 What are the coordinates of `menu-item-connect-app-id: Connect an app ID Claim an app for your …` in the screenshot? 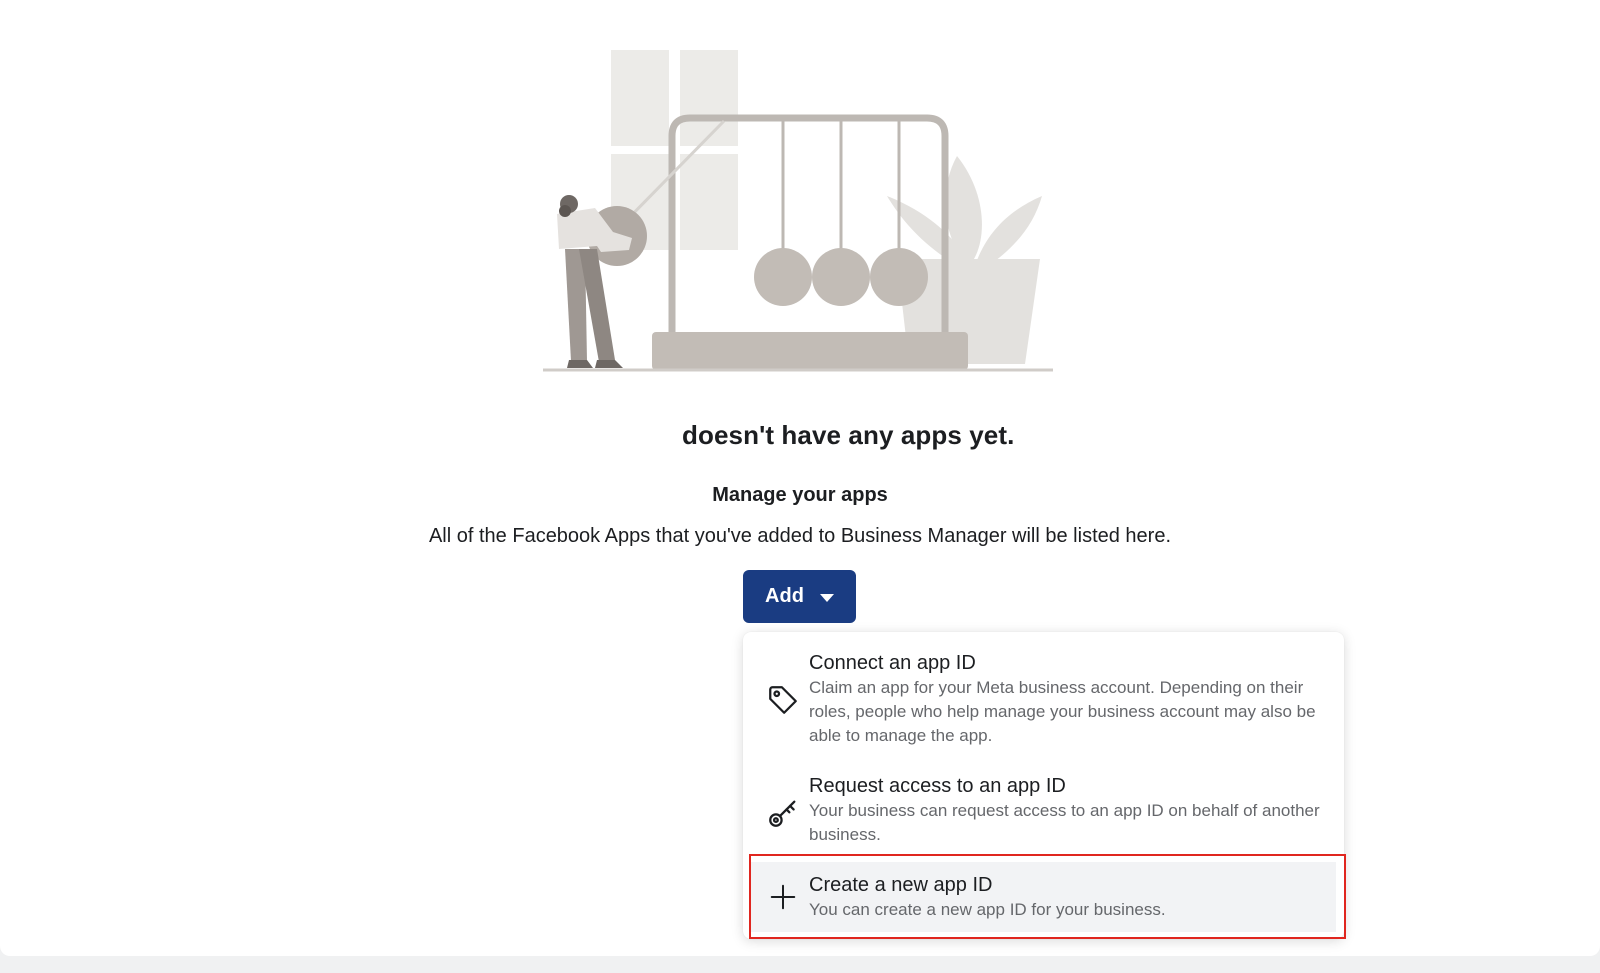 It's located at (1043, 692).